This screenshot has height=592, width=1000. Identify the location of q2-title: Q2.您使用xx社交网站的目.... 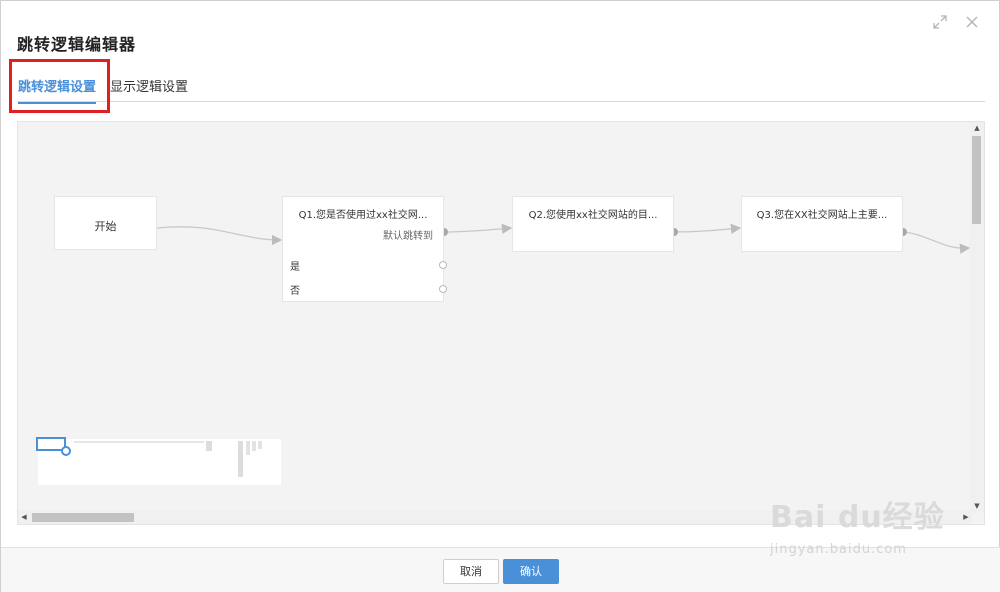
(593, 215).